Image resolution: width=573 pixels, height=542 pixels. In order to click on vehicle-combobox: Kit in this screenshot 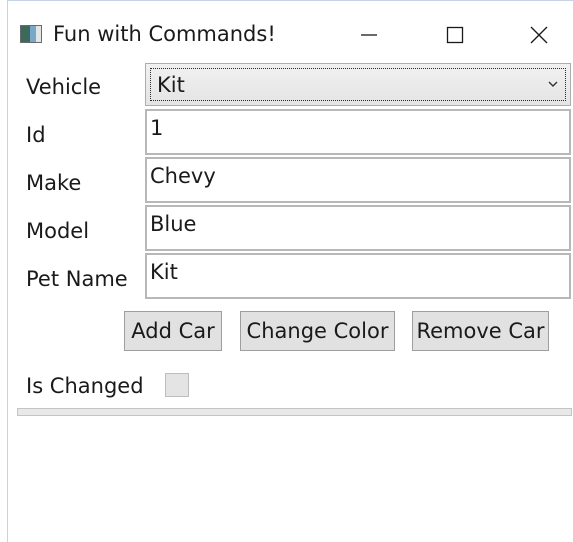, I will do `click(358, 84)`.